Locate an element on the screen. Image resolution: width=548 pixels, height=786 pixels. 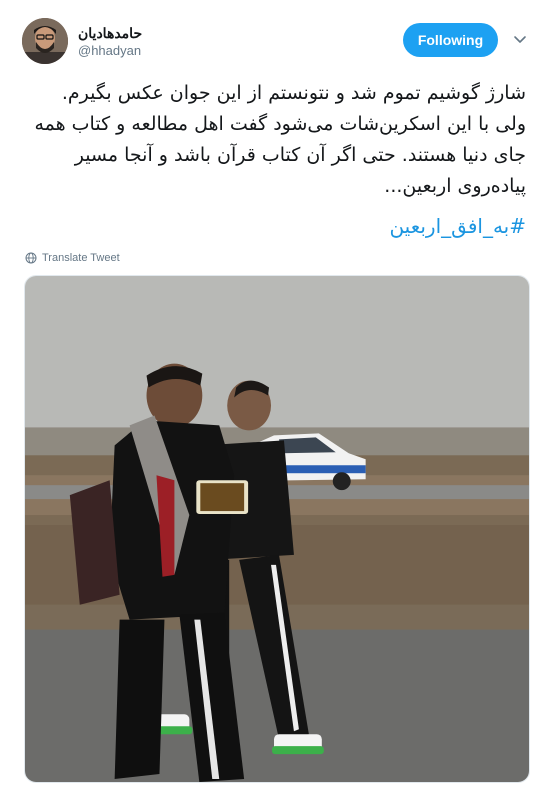
translate-tweet-link: Translate Tweet is located at coordinates (72, 258).